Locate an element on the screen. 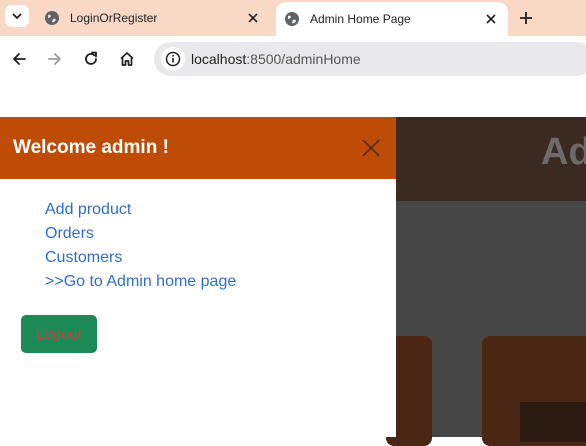 This screenshot has width=586, height=446. tab-search-button is located at coordinates (17, 16).